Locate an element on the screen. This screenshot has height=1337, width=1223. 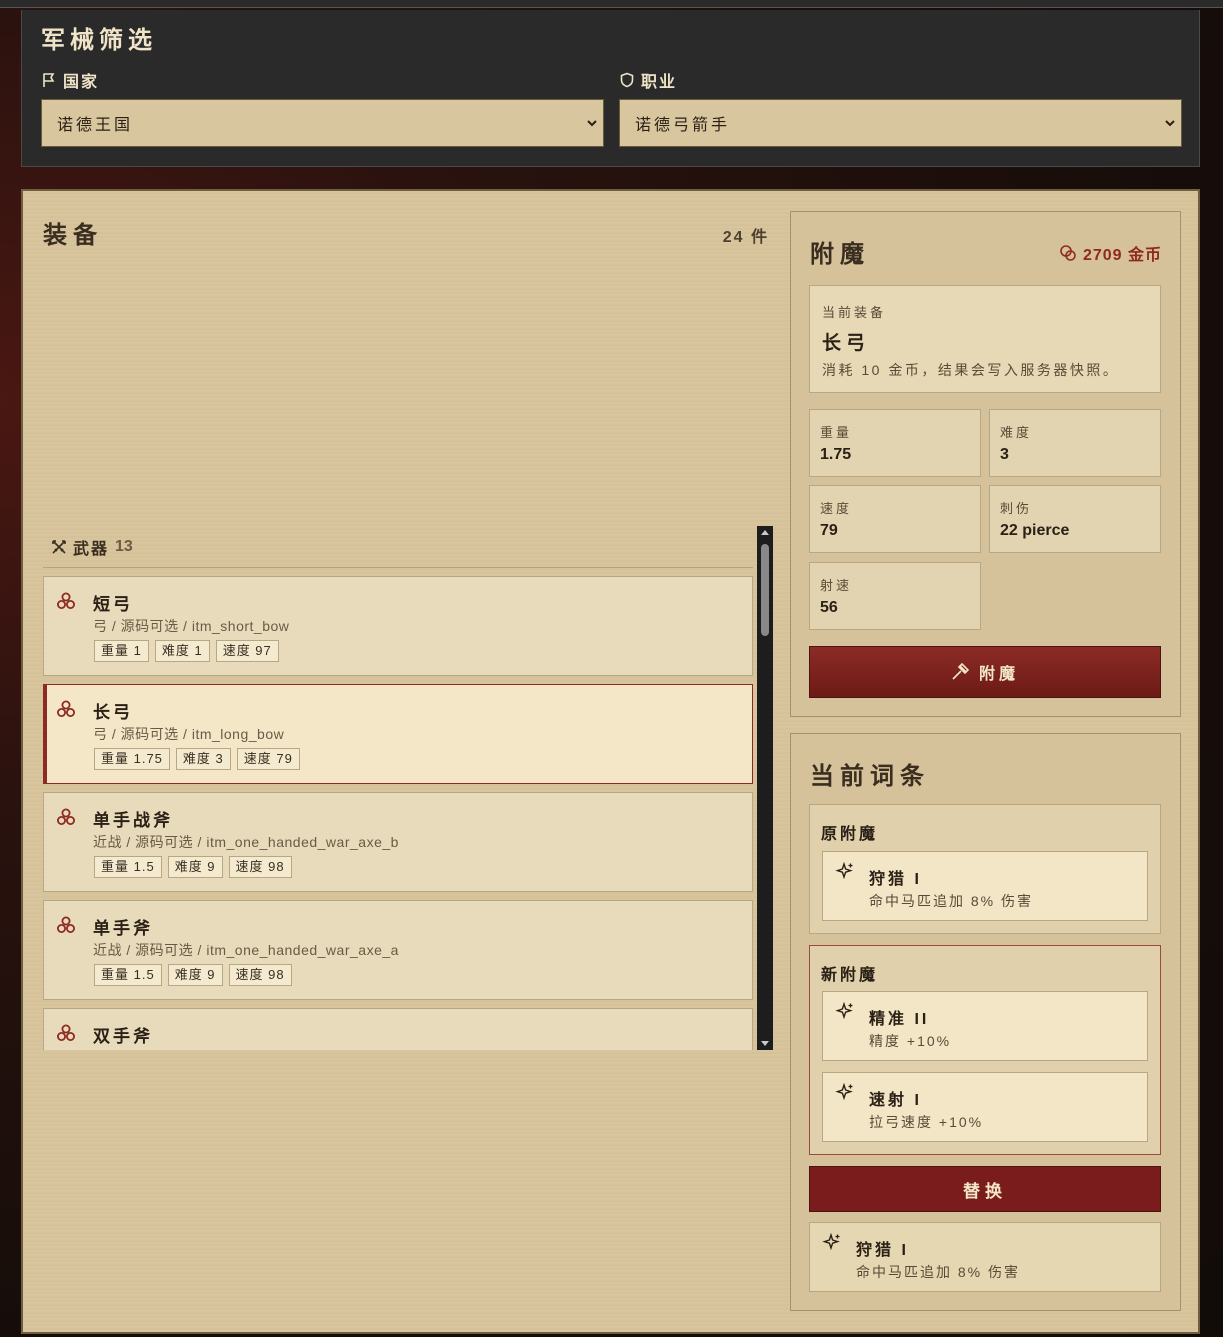
stat-speed: 速度 79 is located at coordinates (895, 519).